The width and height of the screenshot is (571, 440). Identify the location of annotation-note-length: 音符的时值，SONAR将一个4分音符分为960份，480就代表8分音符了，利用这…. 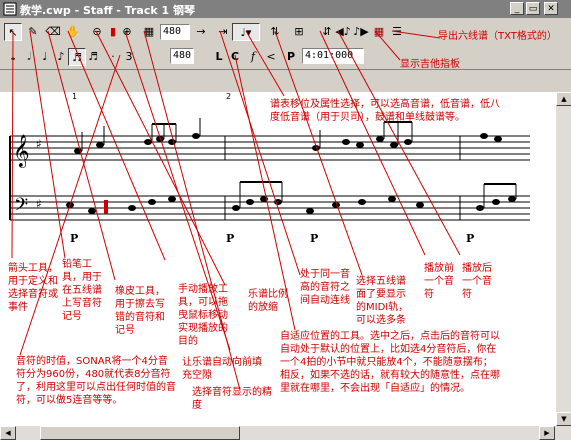
(96, 381).